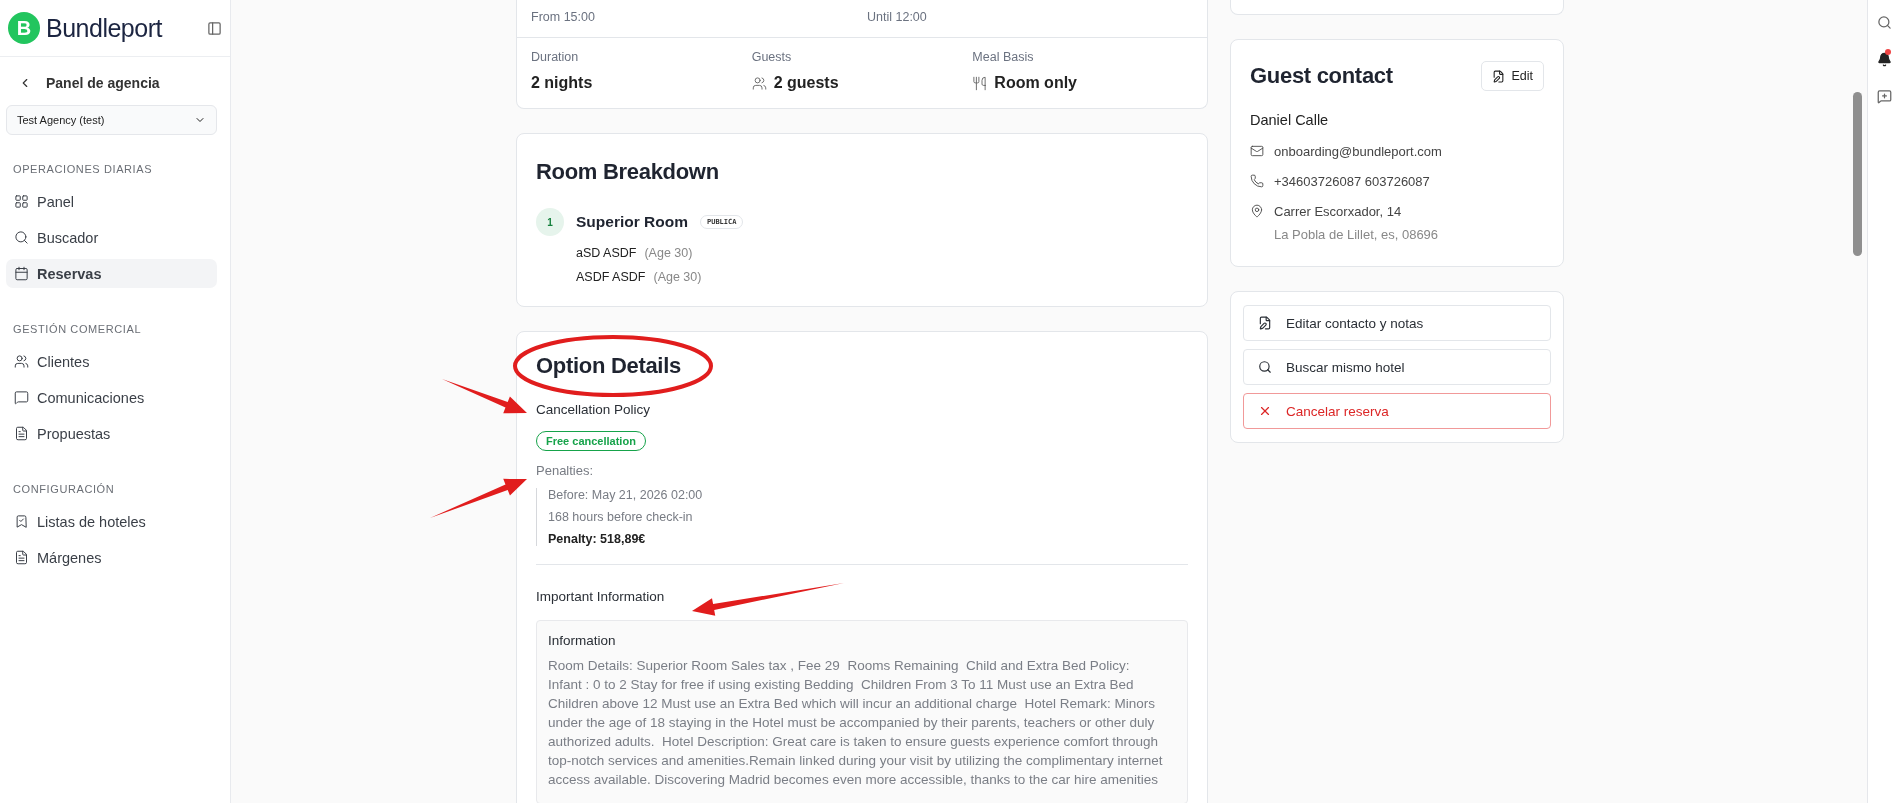 Image resolution: width=1900 pixels, height=803 pixels. Describe the element at coordinates (1512, 76) in the screenshot. I see `edit-button: Edit` at that location.